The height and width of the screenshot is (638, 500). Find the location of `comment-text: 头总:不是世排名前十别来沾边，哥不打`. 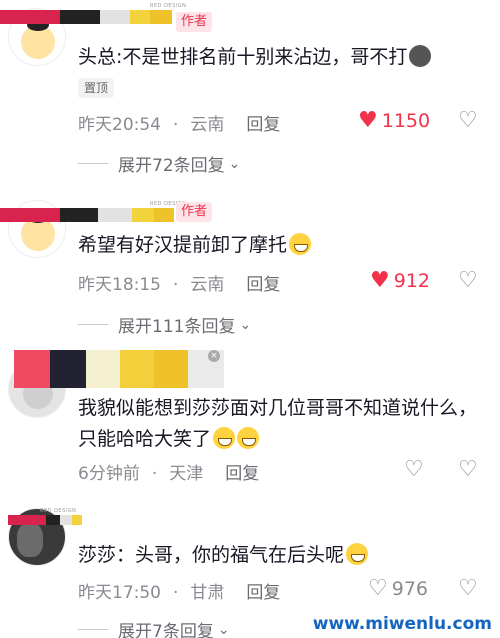

comment-text: 头总:不是世排名前十别来沾边，哥不打 is located at coordinates (283, 57).